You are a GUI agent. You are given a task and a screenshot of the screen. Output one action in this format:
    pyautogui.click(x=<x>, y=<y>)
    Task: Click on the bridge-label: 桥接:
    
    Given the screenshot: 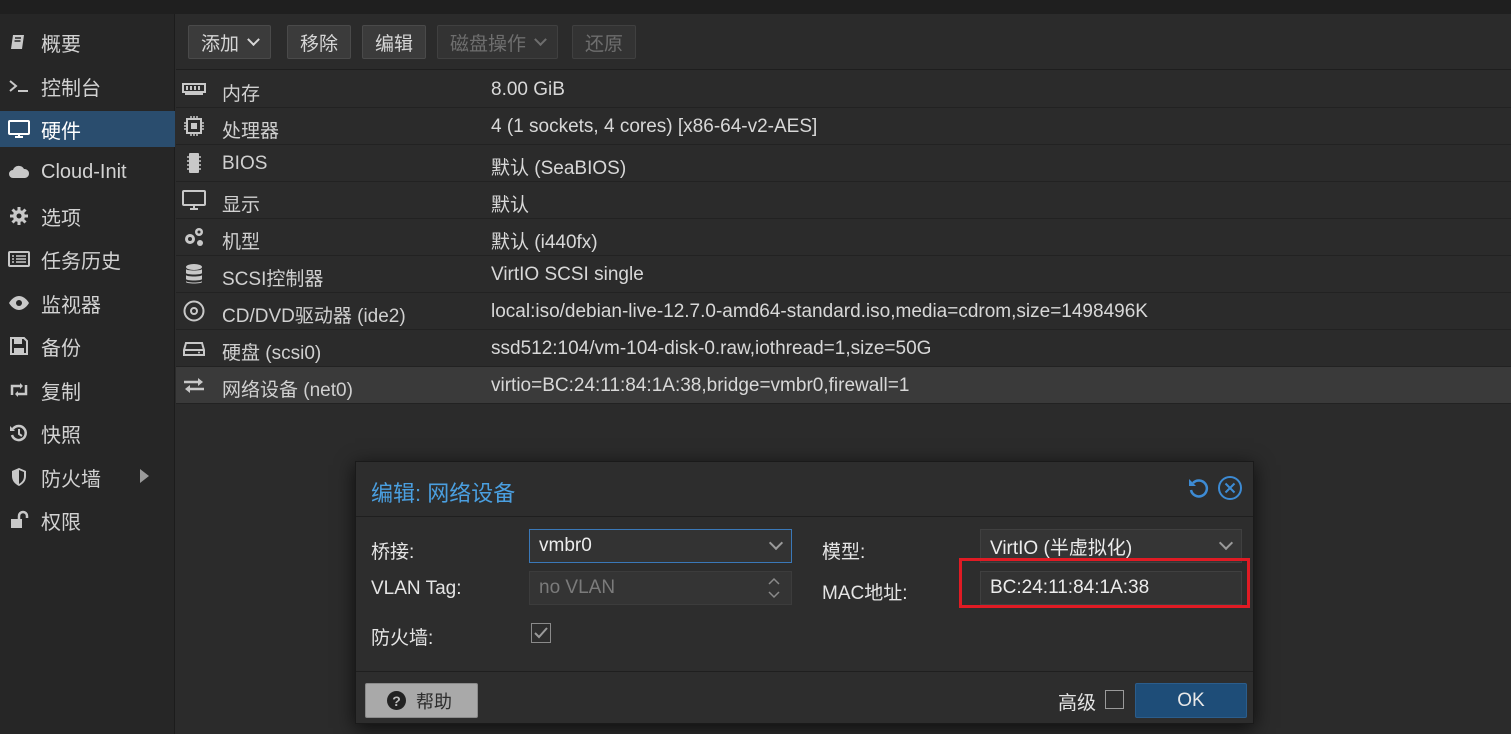 What is the action you would take?
    pyautogui.click(x=393, y=552)
    